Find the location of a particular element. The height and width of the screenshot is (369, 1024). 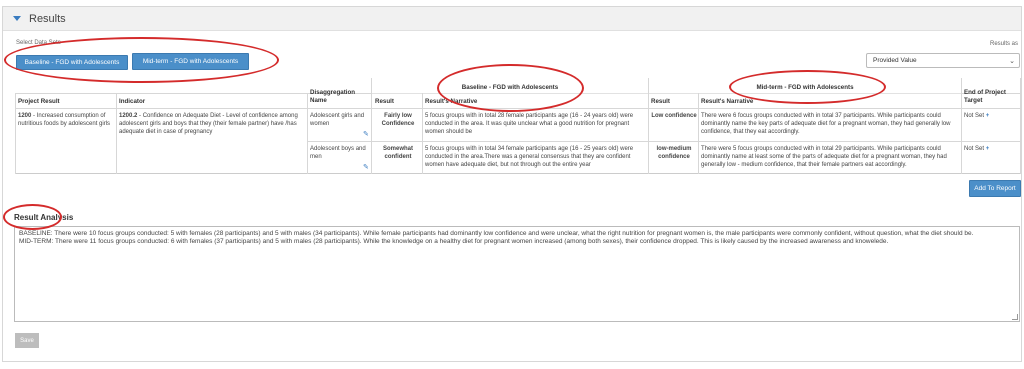

row1-midterm-result: Low confidence is located at coordinates (674, 116).